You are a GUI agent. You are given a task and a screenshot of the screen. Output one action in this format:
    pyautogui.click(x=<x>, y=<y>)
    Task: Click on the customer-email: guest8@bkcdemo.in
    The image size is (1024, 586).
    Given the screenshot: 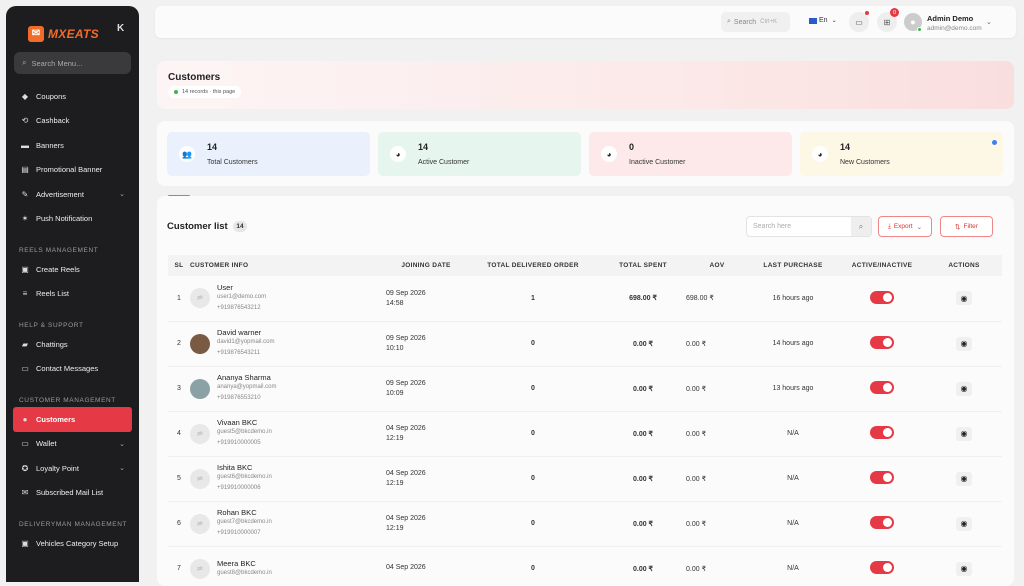 What is the action you would take?
    pyautogui.click(x=244, y=572)
    